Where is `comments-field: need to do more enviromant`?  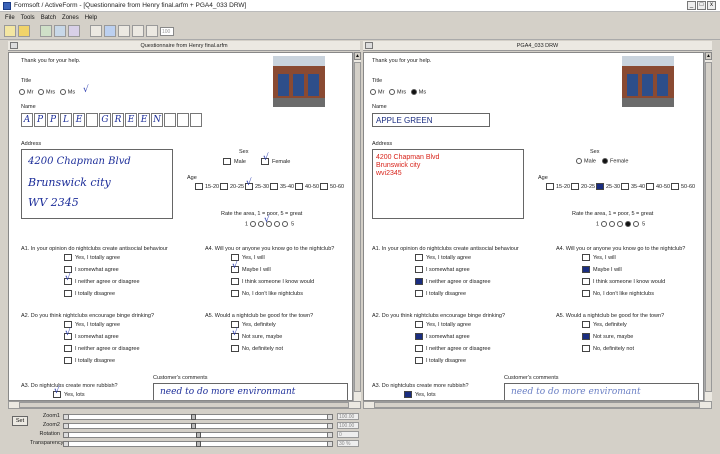
comments-field: need to do more enviromant is located at coordinates (601, 391).